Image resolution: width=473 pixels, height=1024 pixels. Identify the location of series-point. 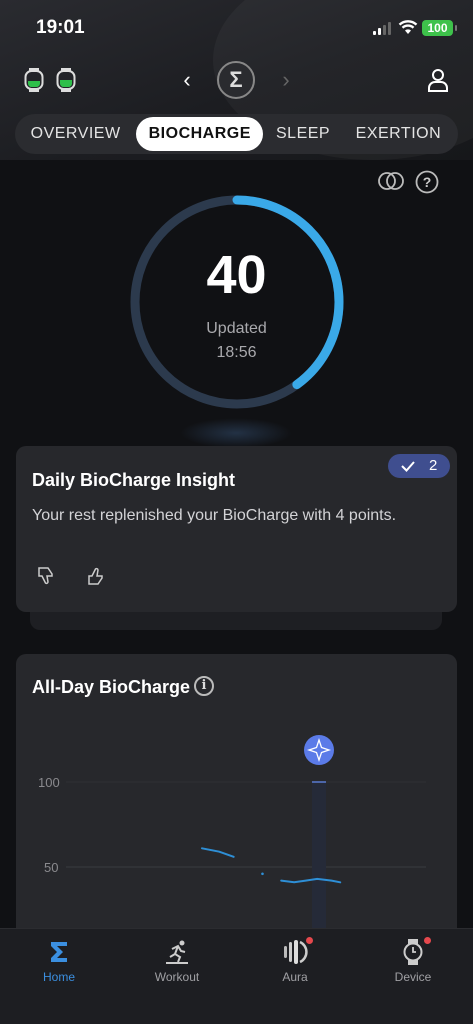
(262, 874).